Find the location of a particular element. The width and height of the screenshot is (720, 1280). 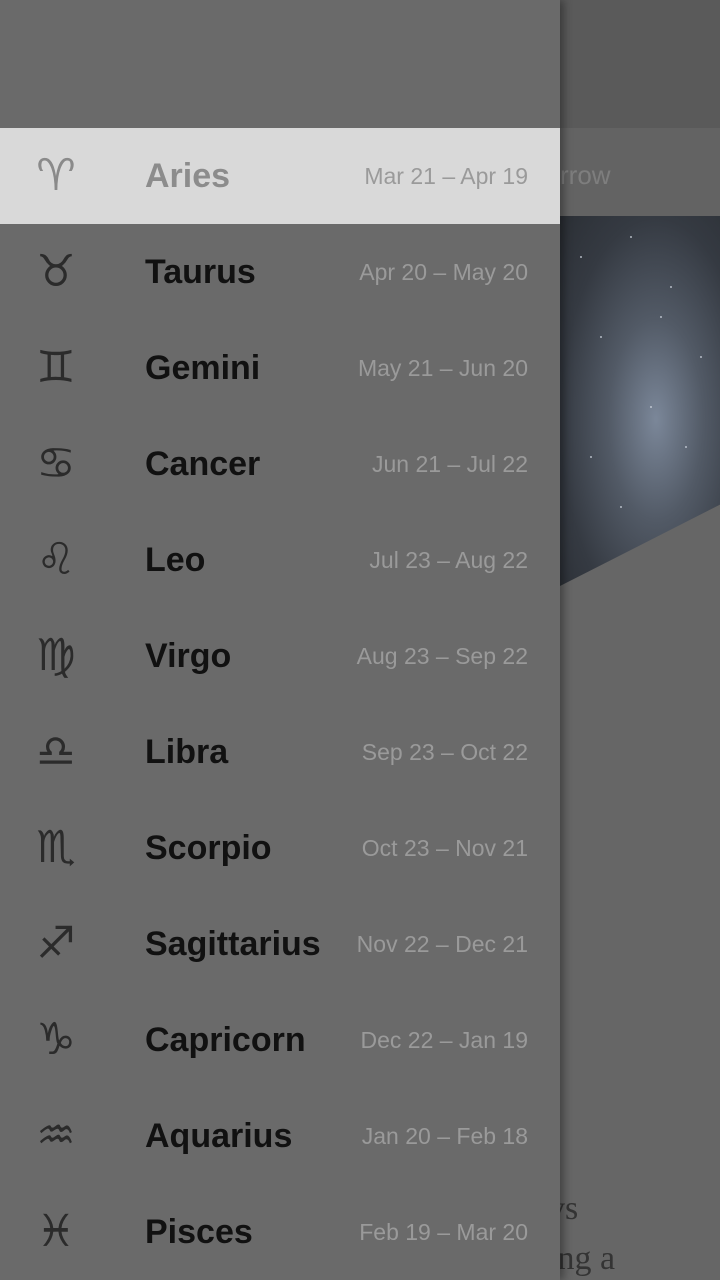

libra-icon: ♎ is located at coordinates (56, 751).